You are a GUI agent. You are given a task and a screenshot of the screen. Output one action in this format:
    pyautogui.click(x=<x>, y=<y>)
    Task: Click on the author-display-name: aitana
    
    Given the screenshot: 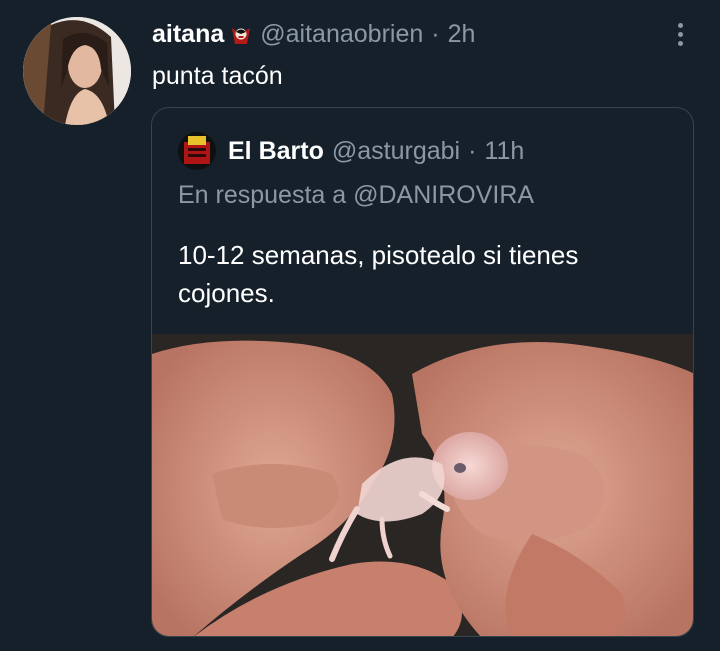 What is the action you would take?
    pyautogui.click(x=188, y=34)
    